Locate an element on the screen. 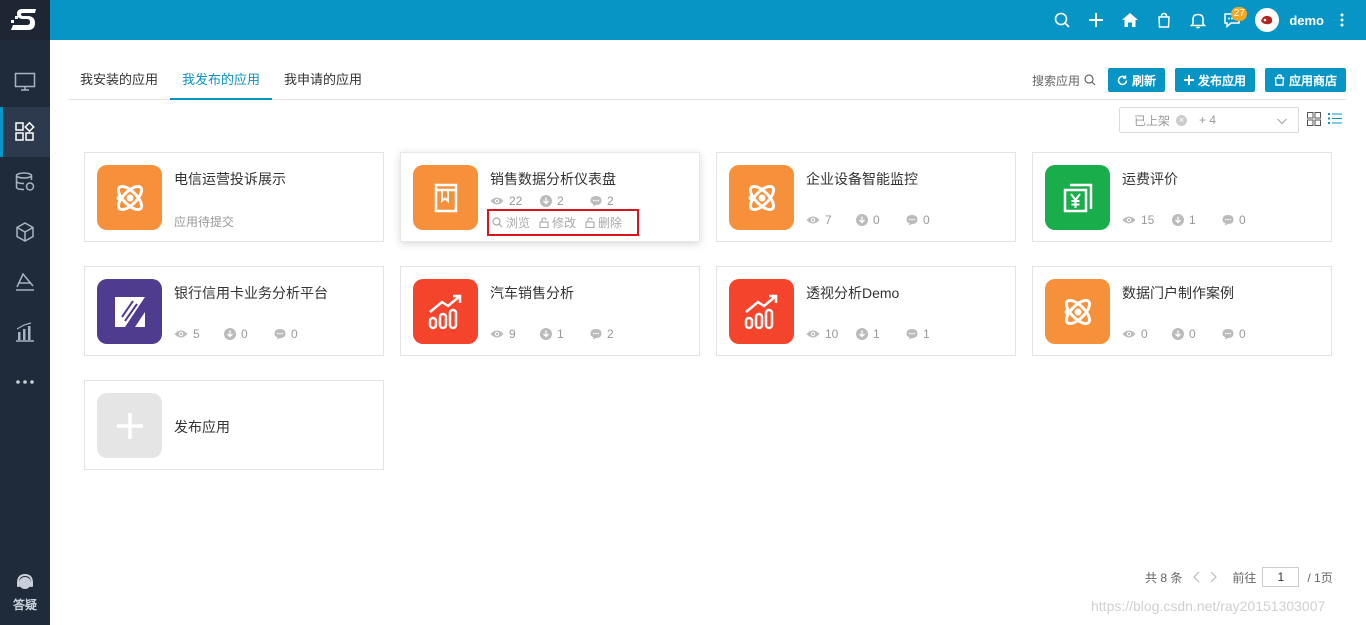 This screenshot has height=625, width=1366. comment-count: 1 is located at coordinates (926, 334).